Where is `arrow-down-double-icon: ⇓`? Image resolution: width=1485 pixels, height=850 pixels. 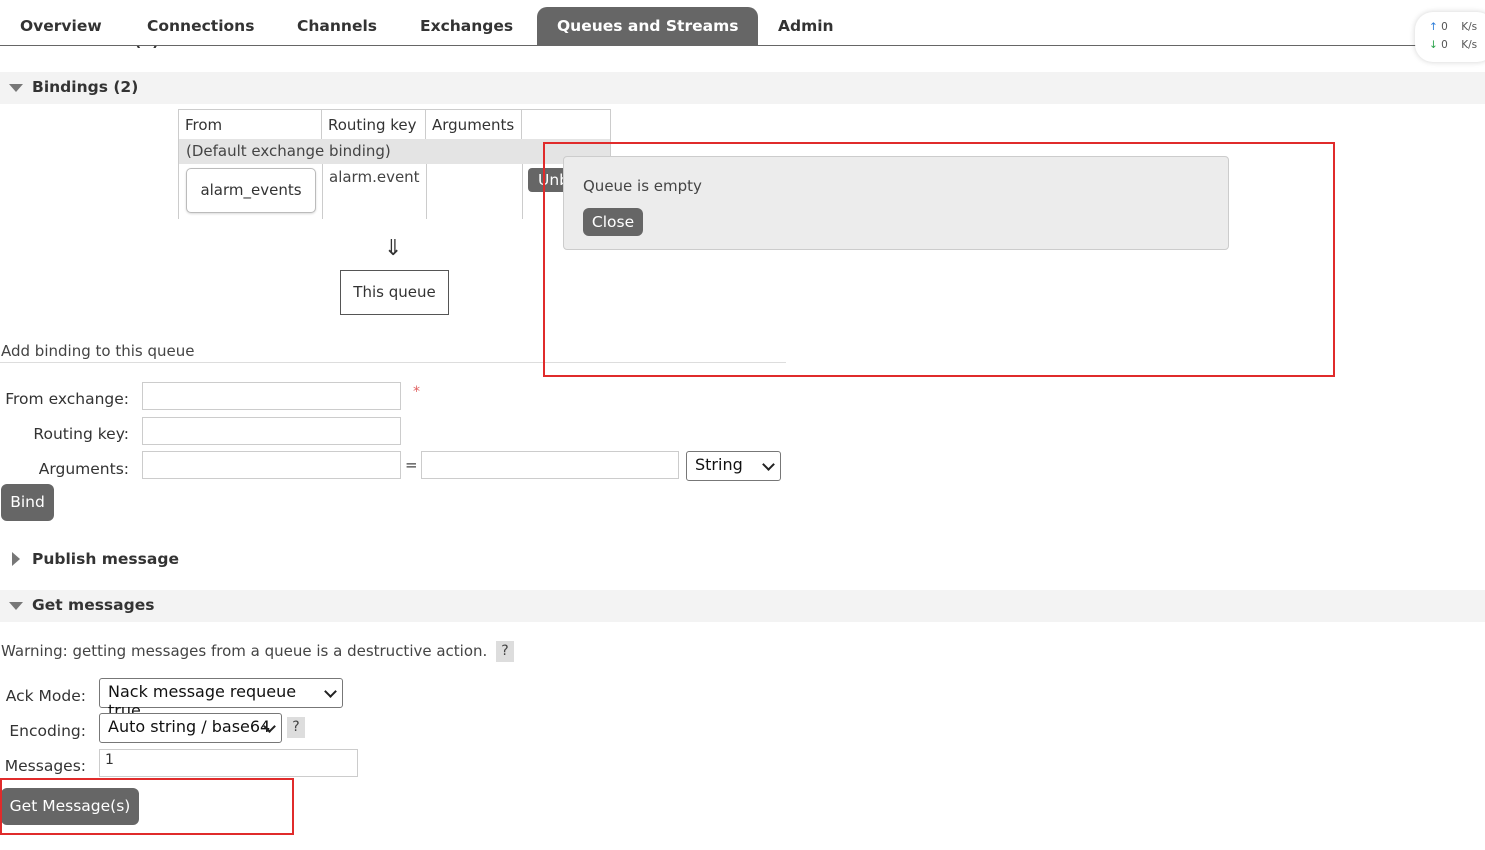 arrow-down-double-icon: ⇓ is located at coordinates (393, 248).